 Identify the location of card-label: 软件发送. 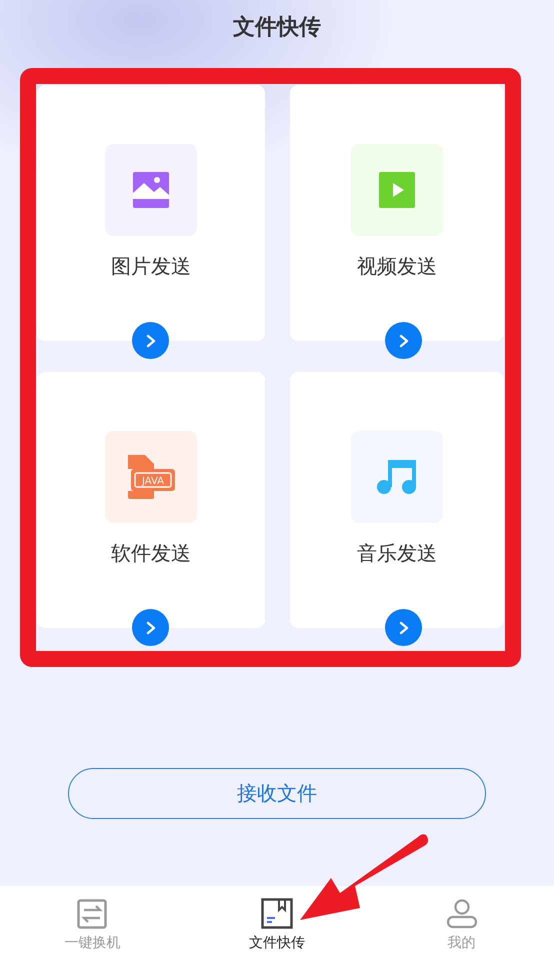
(151, 553).